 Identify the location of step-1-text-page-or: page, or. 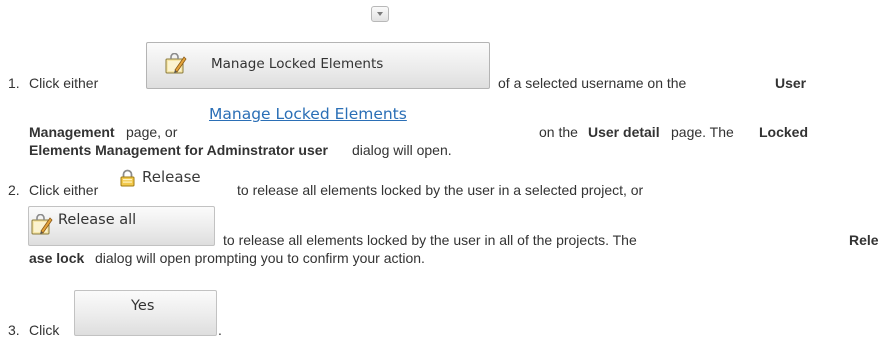
(152, 132).